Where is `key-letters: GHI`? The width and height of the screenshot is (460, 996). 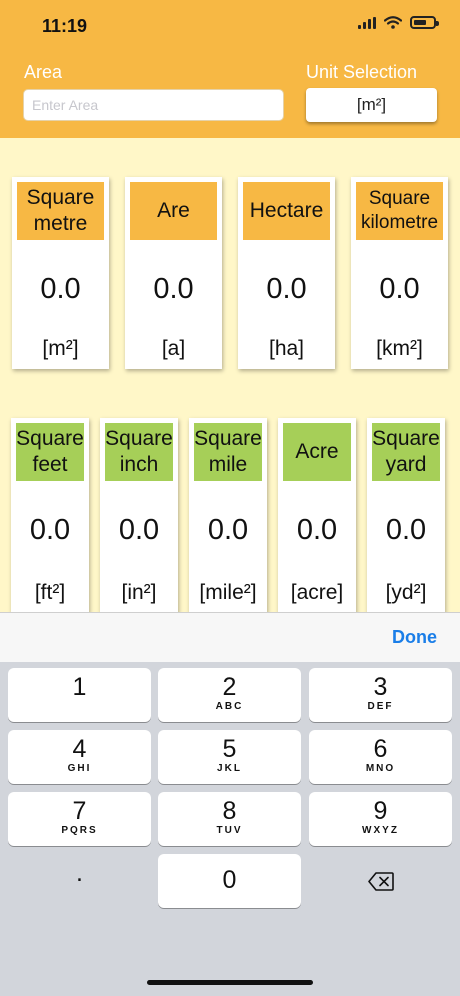
key-letters: GHI is located at coordinates (79, 768).